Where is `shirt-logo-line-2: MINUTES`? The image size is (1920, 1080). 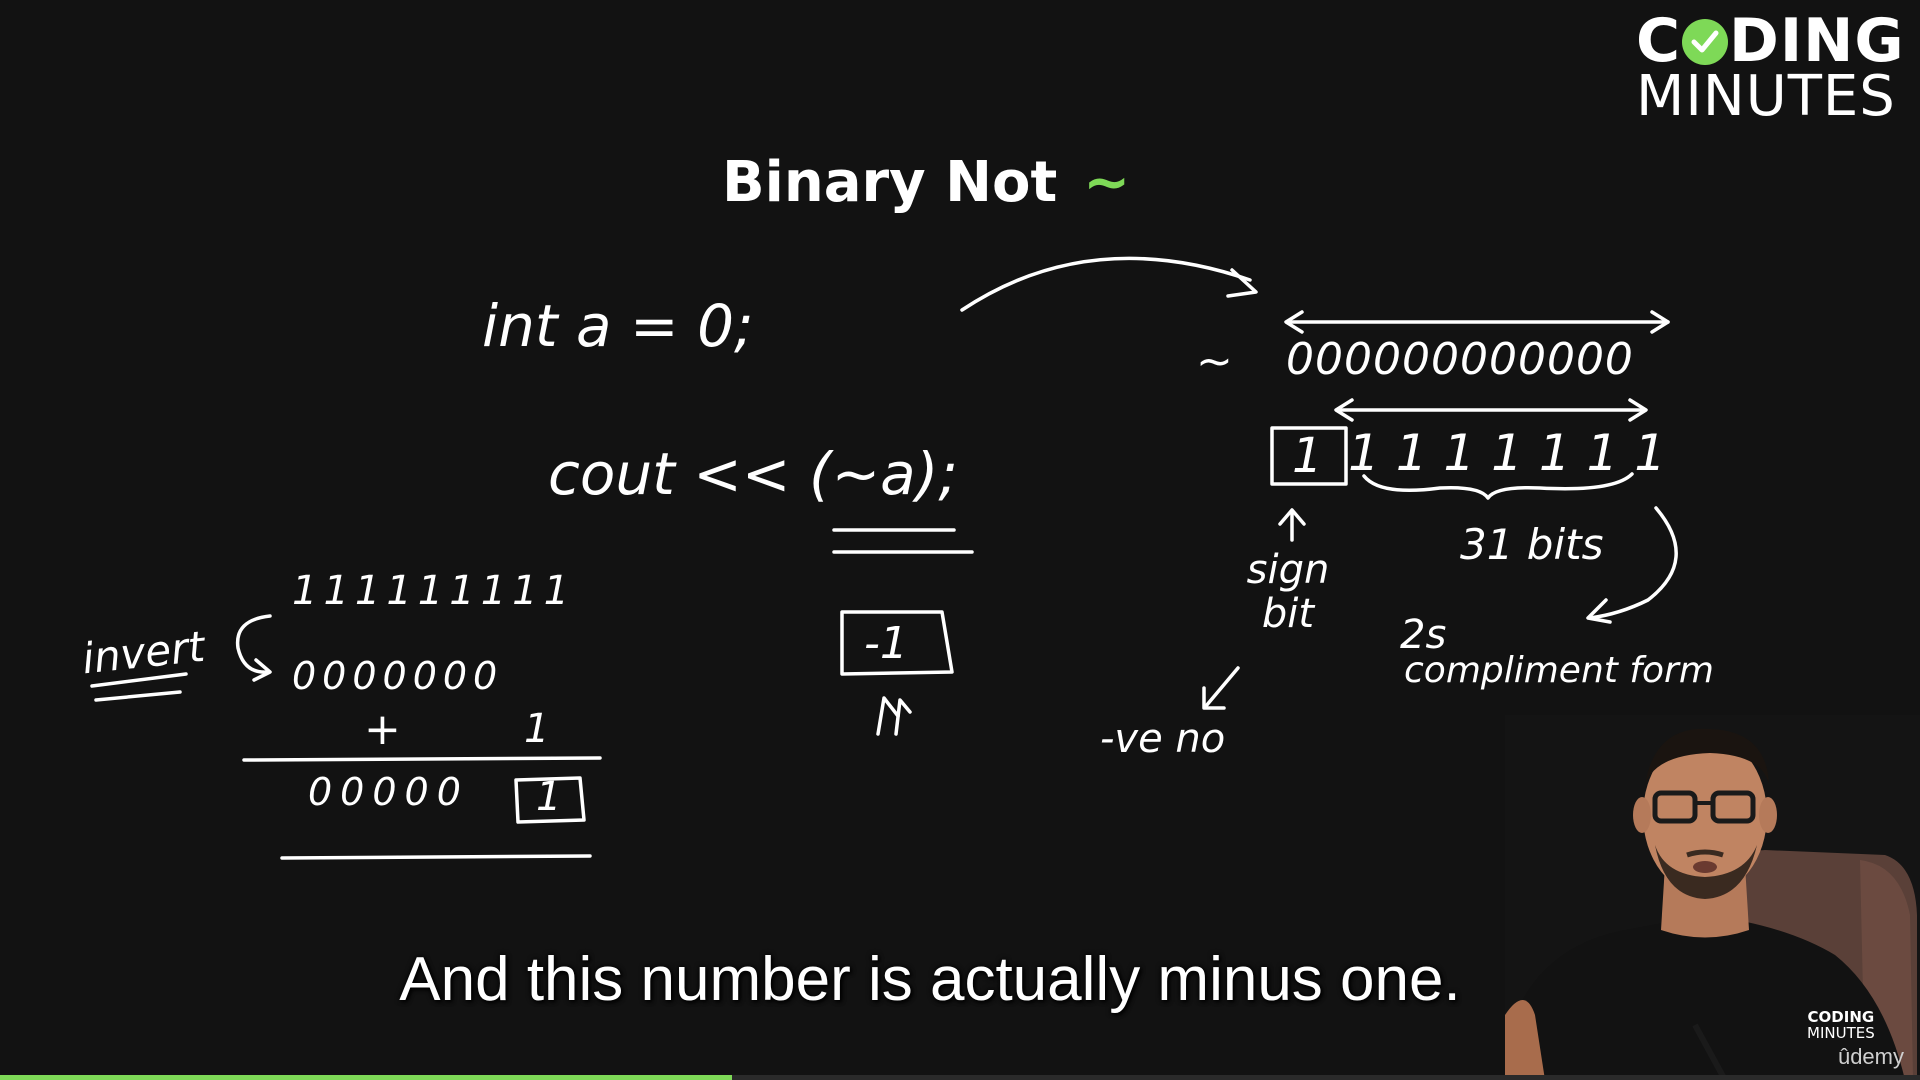
shirt-logo-line-2: MINUTES is located at coordinates (1841, 1033).